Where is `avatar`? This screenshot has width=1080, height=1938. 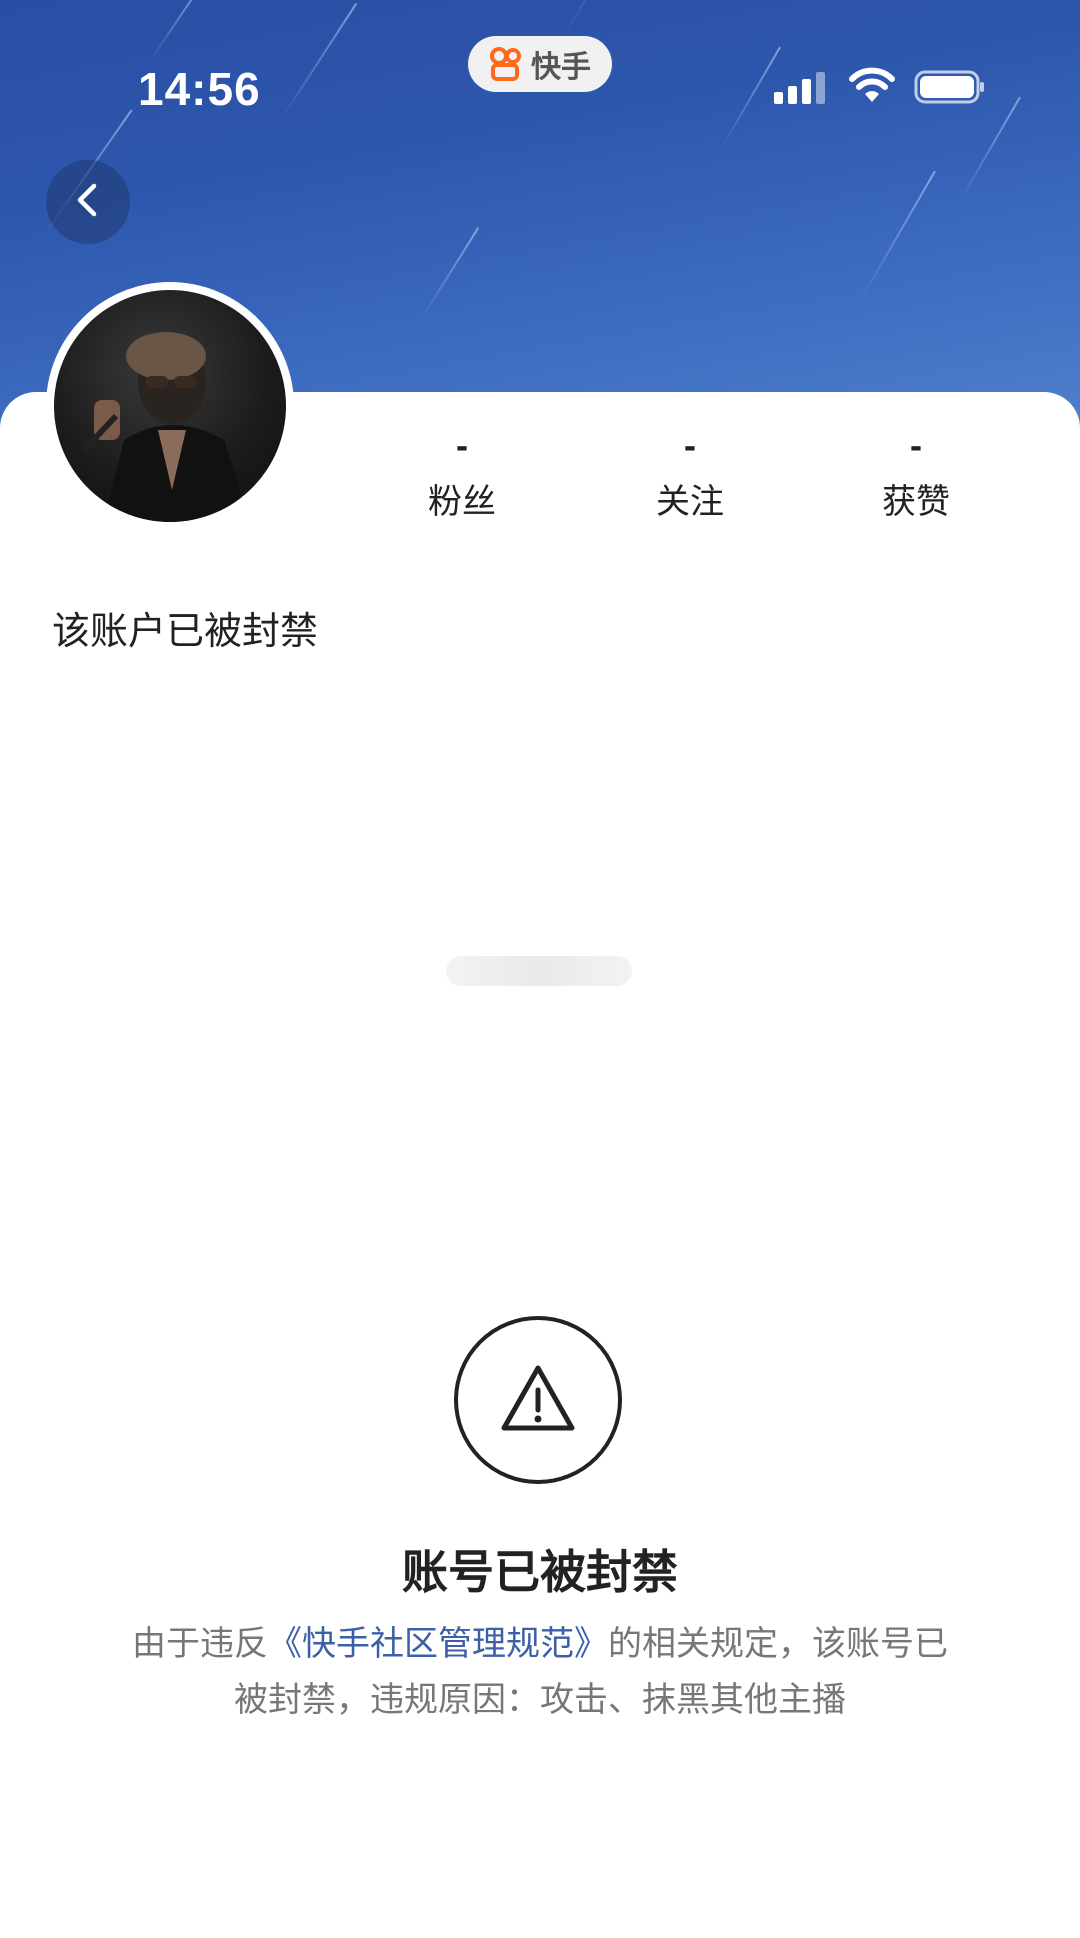 avatar is located at coordinates (170, 406).